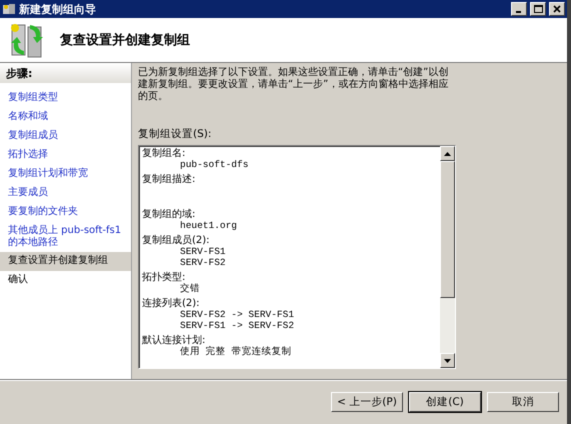 The image size is (571, 424). Describe the element at coordinates (65, 73) in the screenshot. I see `steps-heading: 步骤:` at that location.